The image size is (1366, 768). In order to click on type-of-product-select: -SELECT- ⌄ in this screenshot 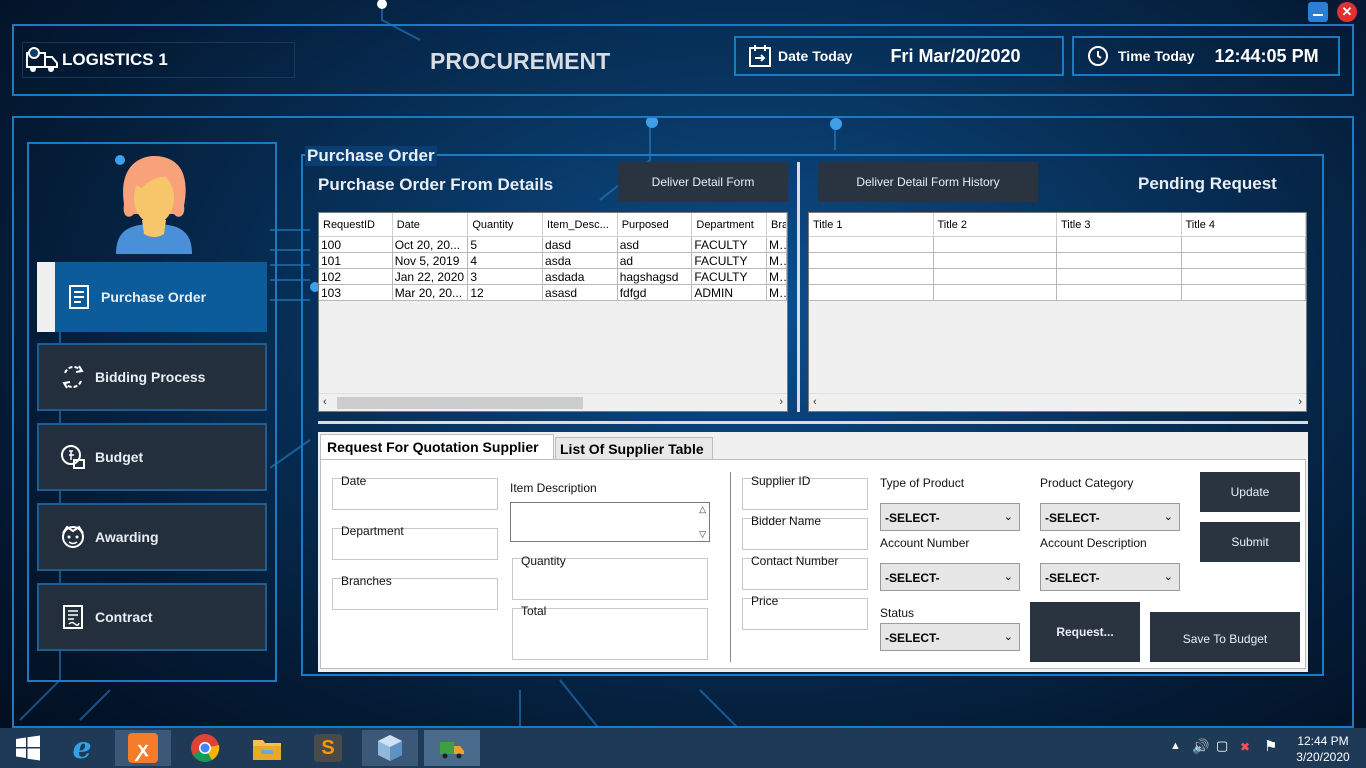, I will do `click(950, 517)`.